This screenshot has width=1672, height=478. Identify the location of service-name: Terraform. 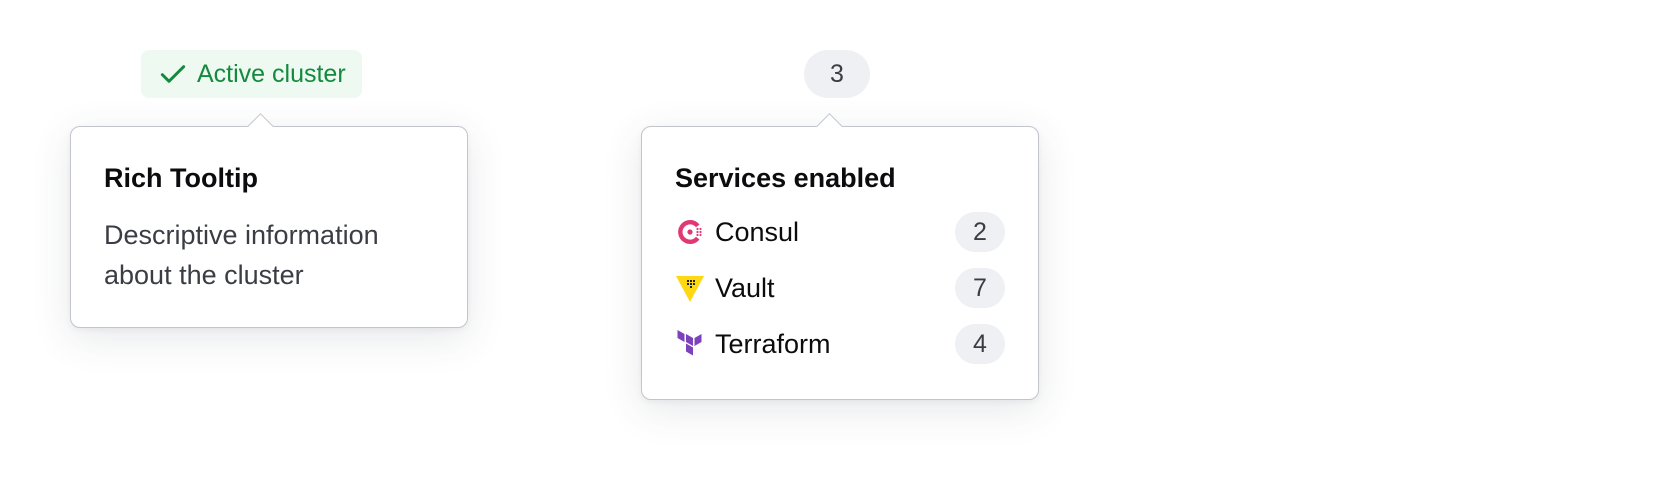
(773, 343).